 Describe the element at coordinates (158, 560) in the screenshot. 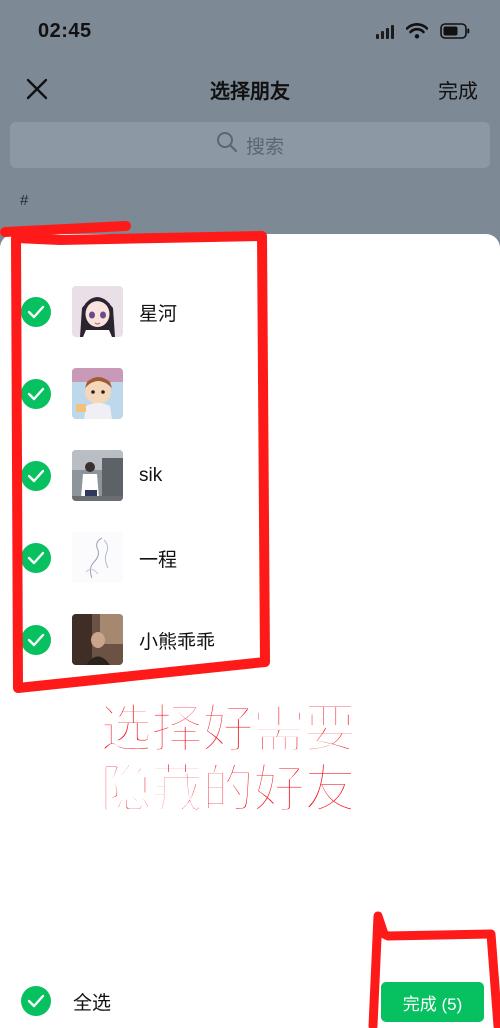

I see `friend-name: 一程` at that location.